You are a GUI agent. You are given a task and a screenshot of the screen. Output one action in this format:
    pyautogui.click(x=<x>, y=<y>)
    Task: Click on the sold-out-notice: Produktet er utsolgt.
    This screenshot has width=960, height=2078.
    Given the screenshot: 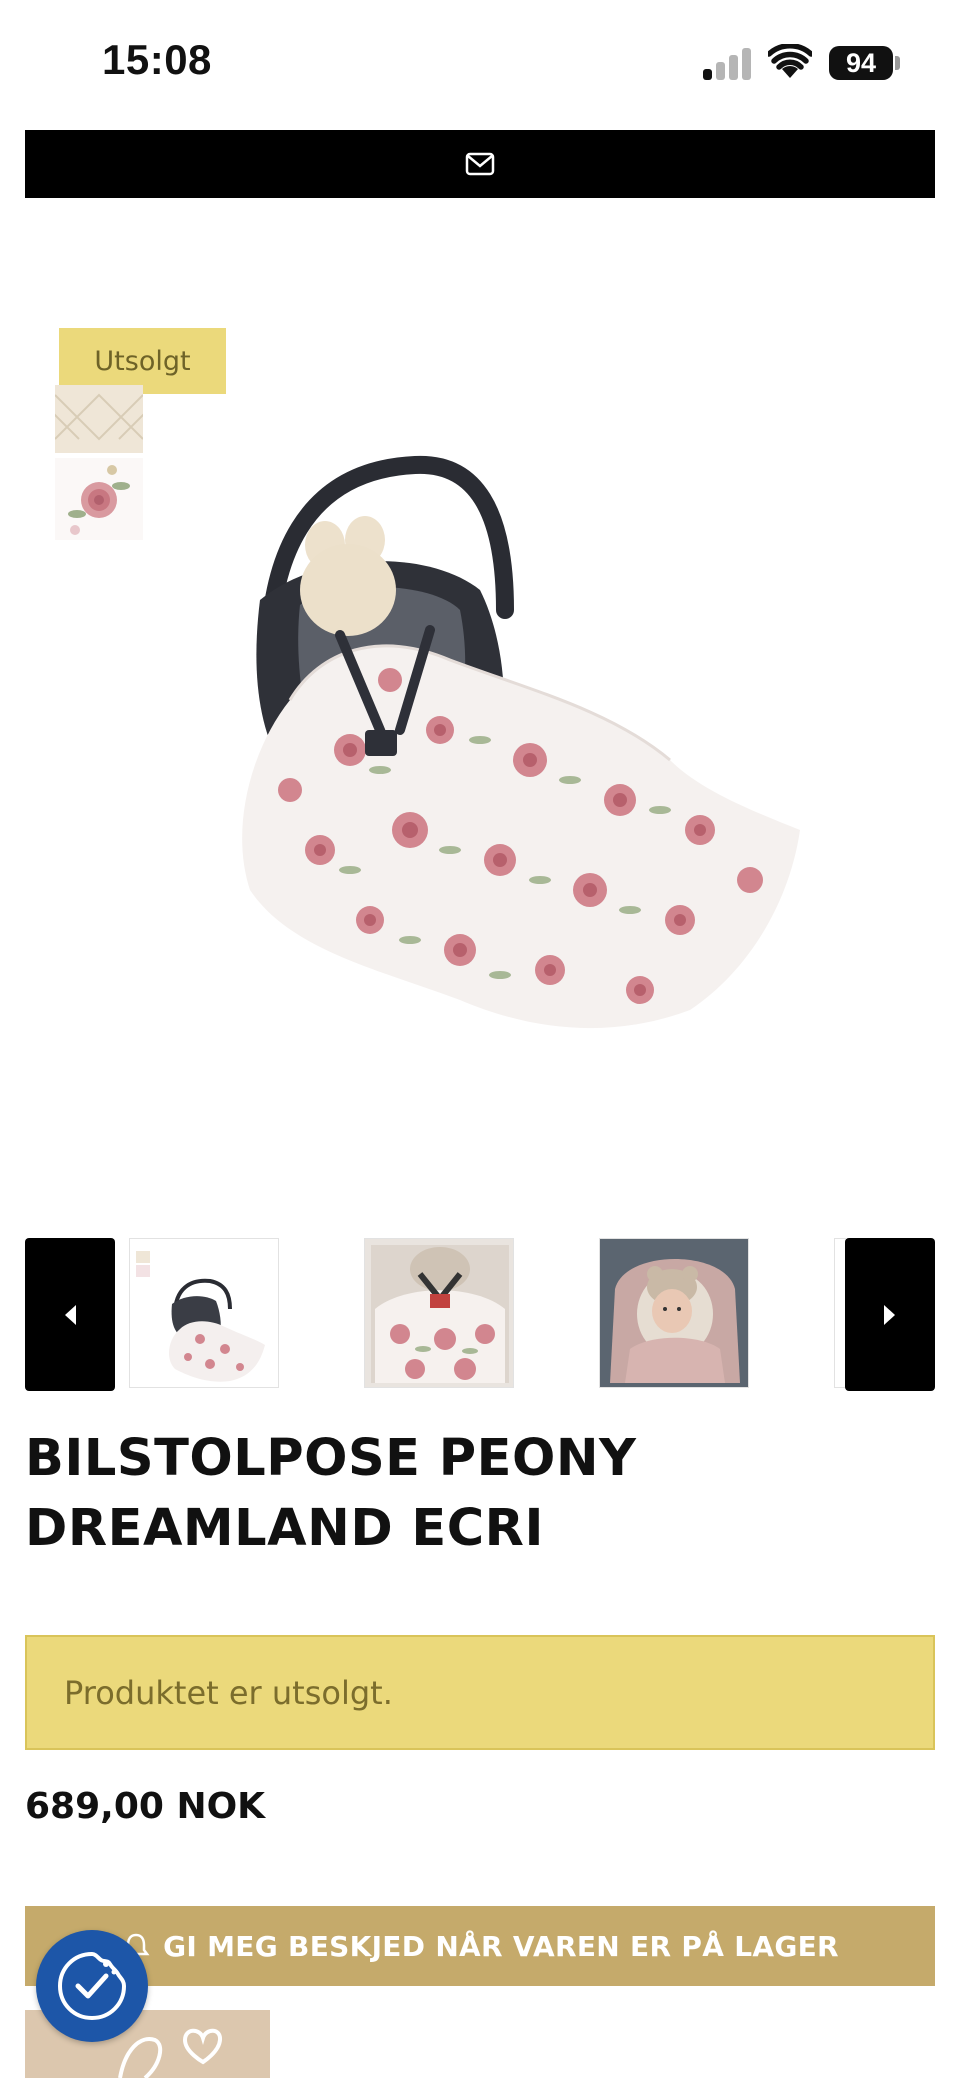 What is the action you would take?
    pyautogui.click(x=480, y=1692)
    